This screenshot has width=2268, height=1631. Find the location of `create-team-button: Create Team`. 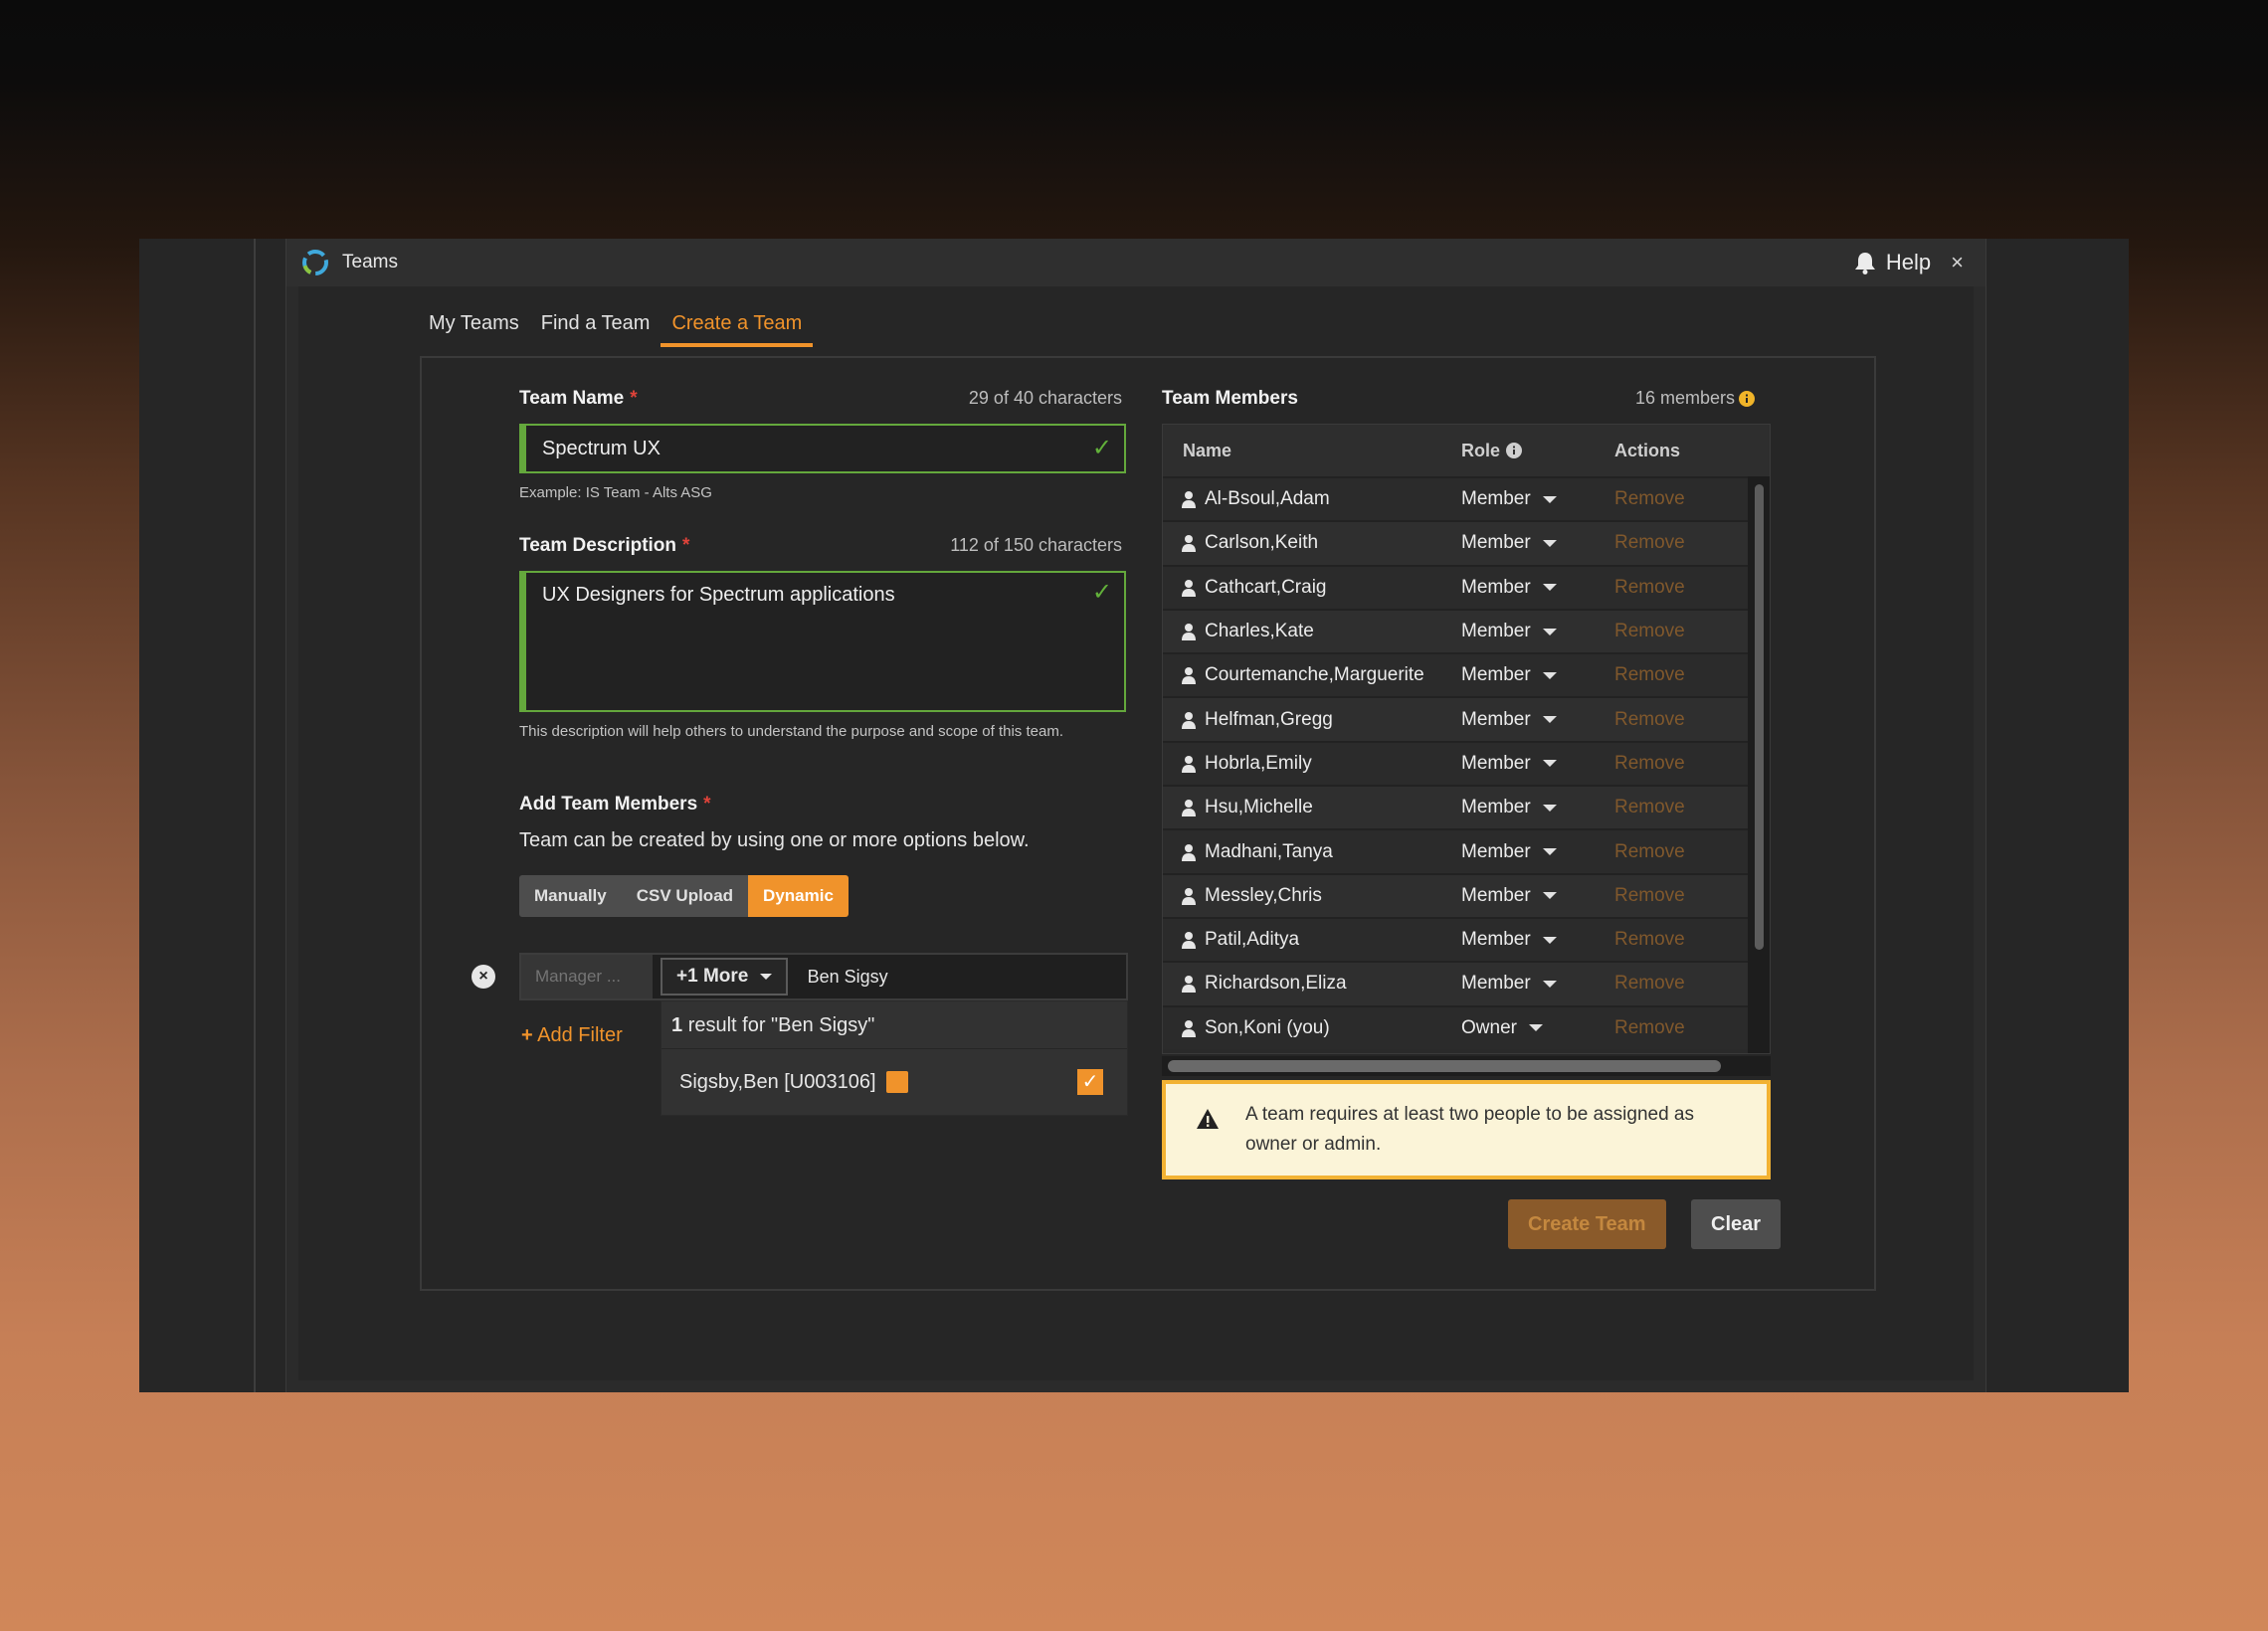

create-team-button: Create Team is located at coordinates (1587, 1224).